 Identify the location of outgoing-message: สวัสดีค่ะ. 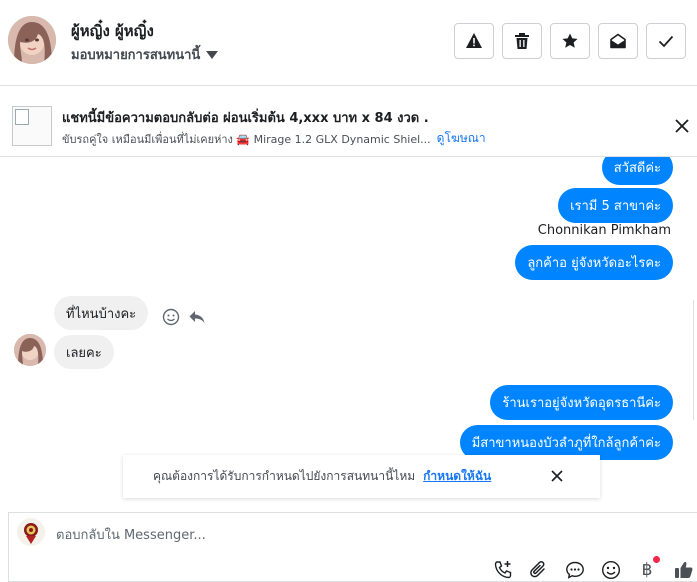
(637, 171).